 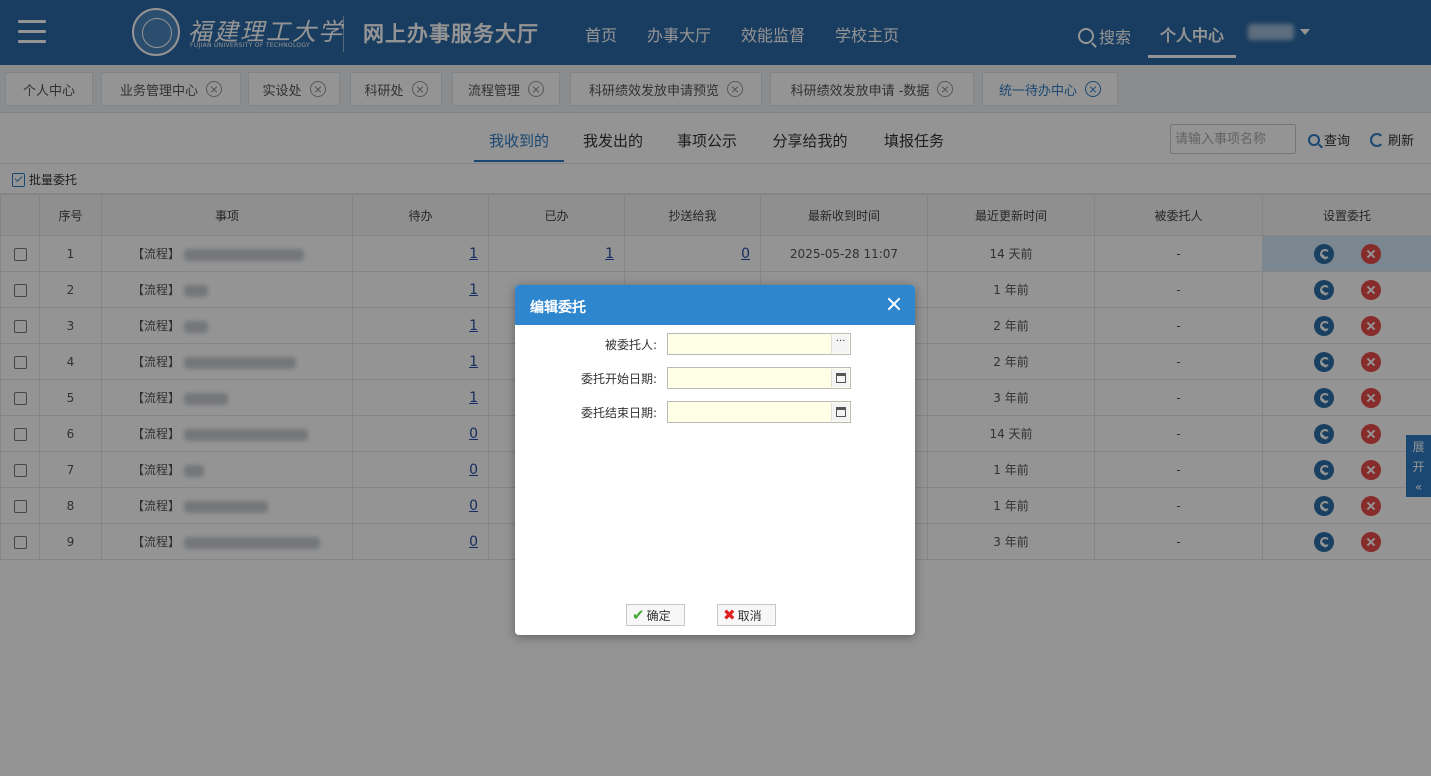 What do you see at coordinates (715, 305) in the screenshot?
I see `dialog-header: 编辑委托` at bounding box center [715, 305].